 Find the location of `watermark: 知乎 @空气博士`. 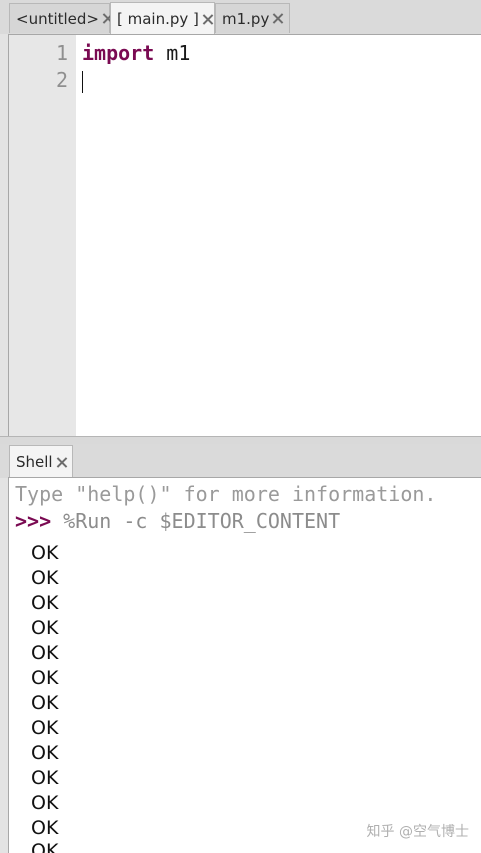

watermark: 知乎 @空气博士 is located at coordinates (417, 832).